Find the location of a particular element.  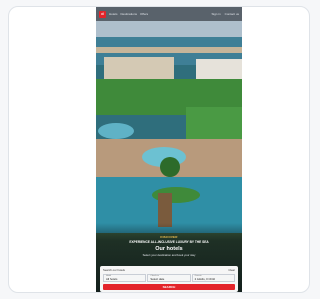

nav-link-offers: Offers is located at coordinates (144, 14).